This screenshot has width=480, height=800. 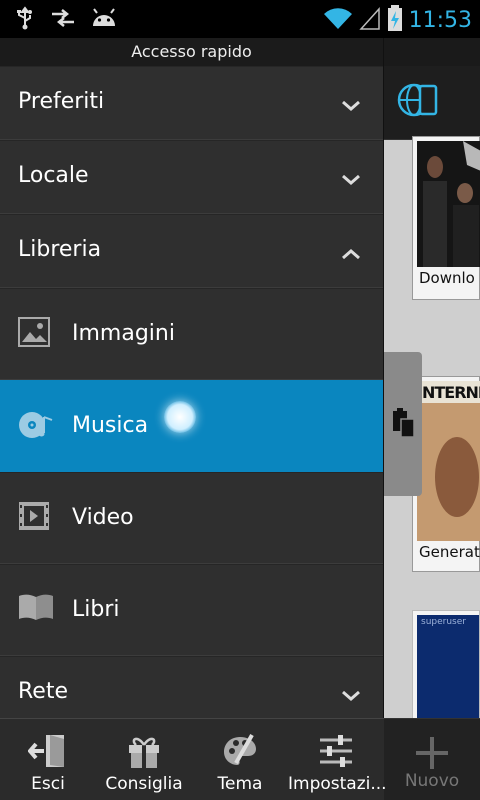 I want to click on exit-door-icon, so click(x=47, y=753).